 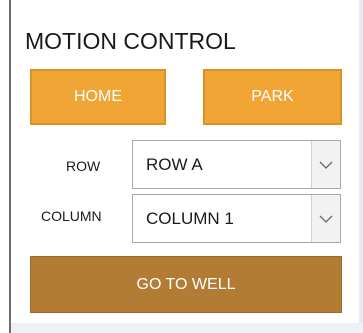 I want to click on row-select: ROW A, so click(x=236, y=164).